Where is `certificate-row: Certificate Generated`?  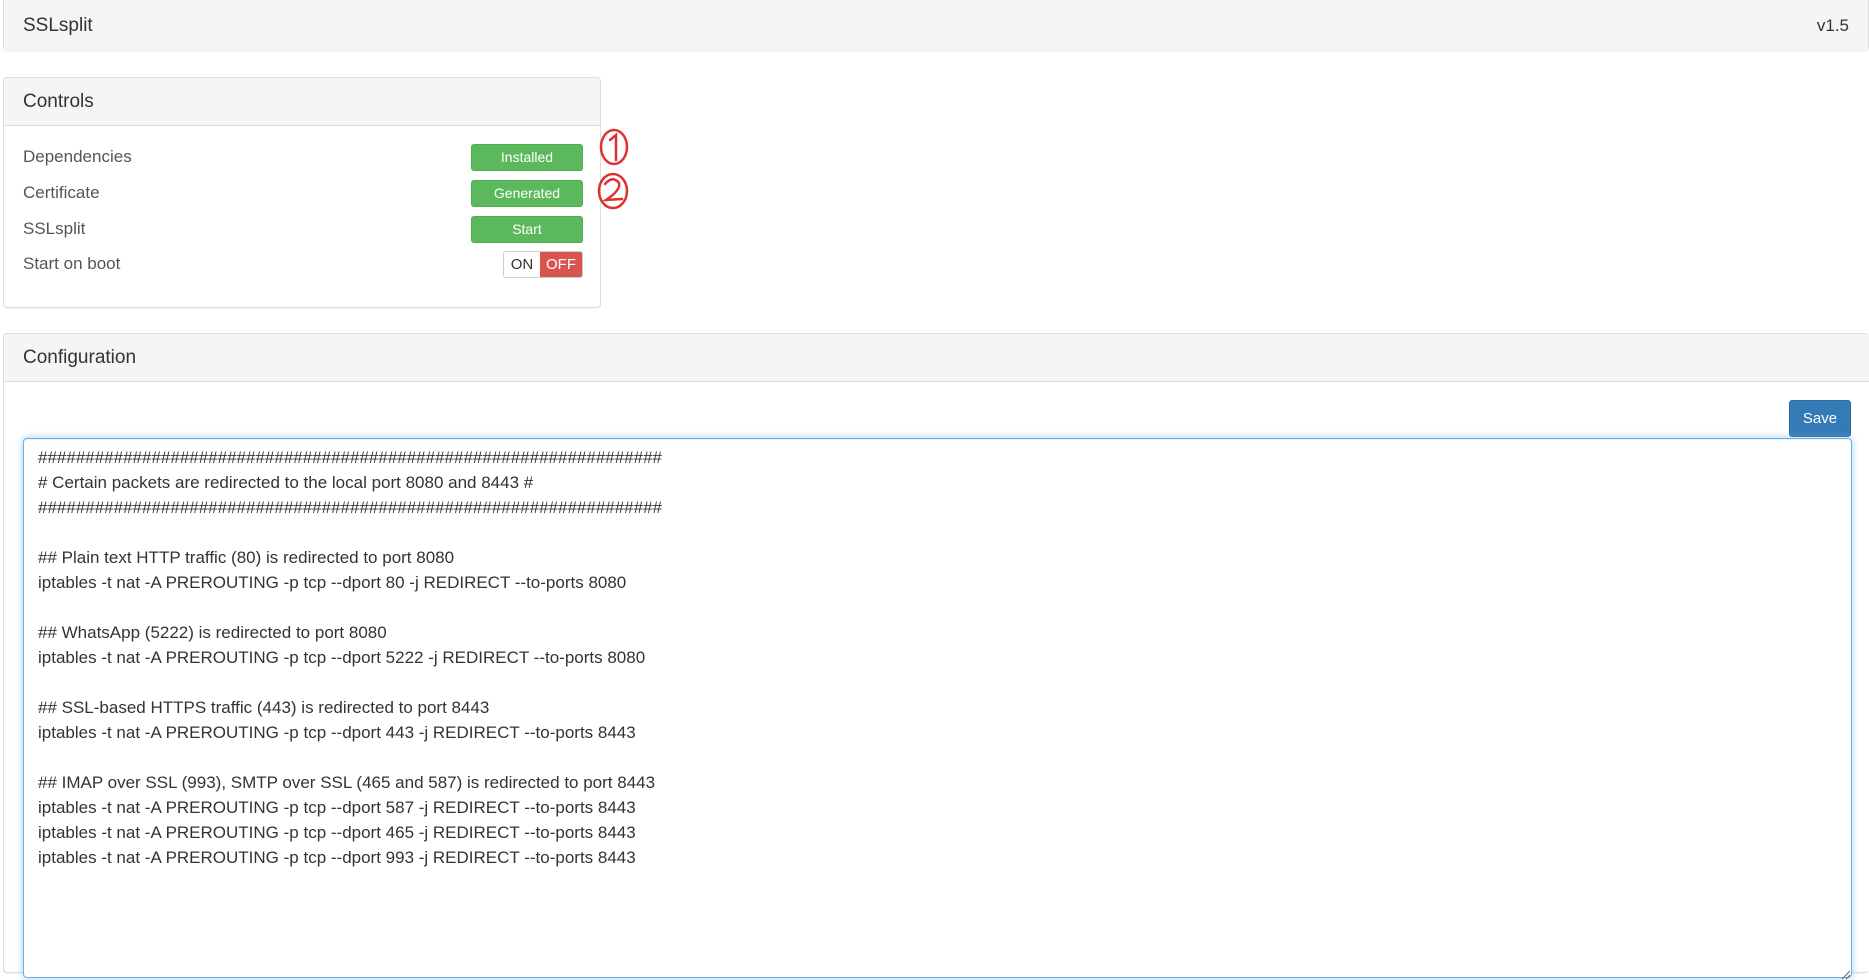
certificate-row: Certificate Generated is located at coordinates (303, 193).